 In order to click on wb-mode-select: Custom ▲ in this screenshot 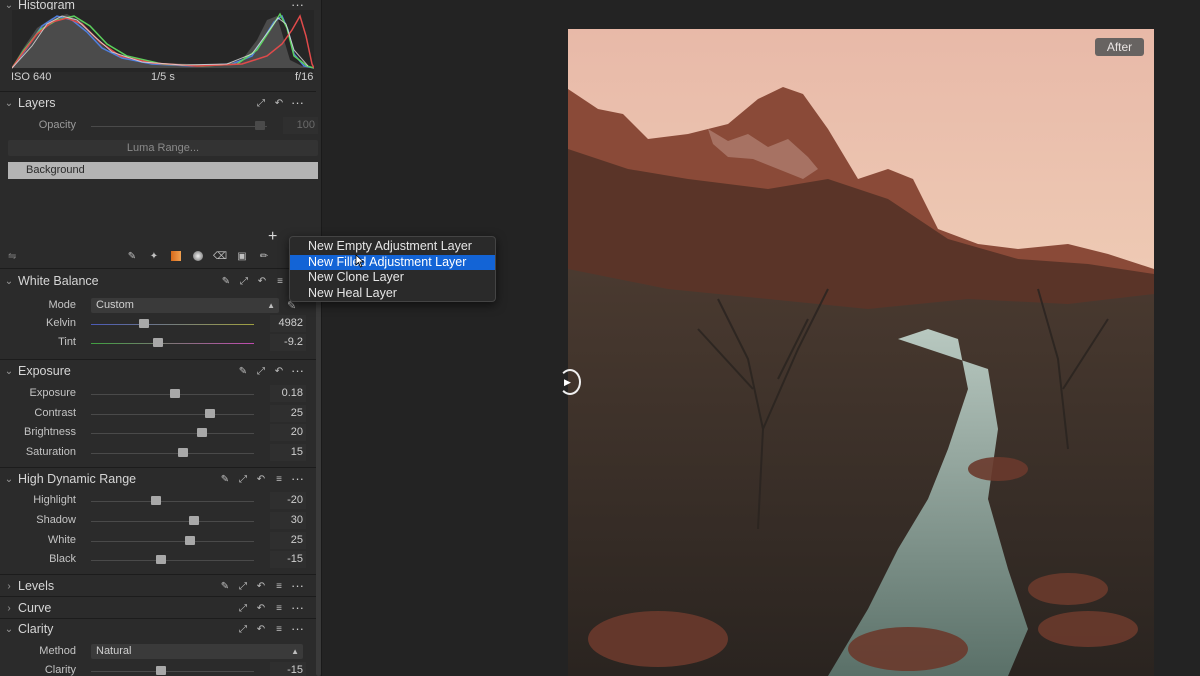, I will do `click(185, 305)`.